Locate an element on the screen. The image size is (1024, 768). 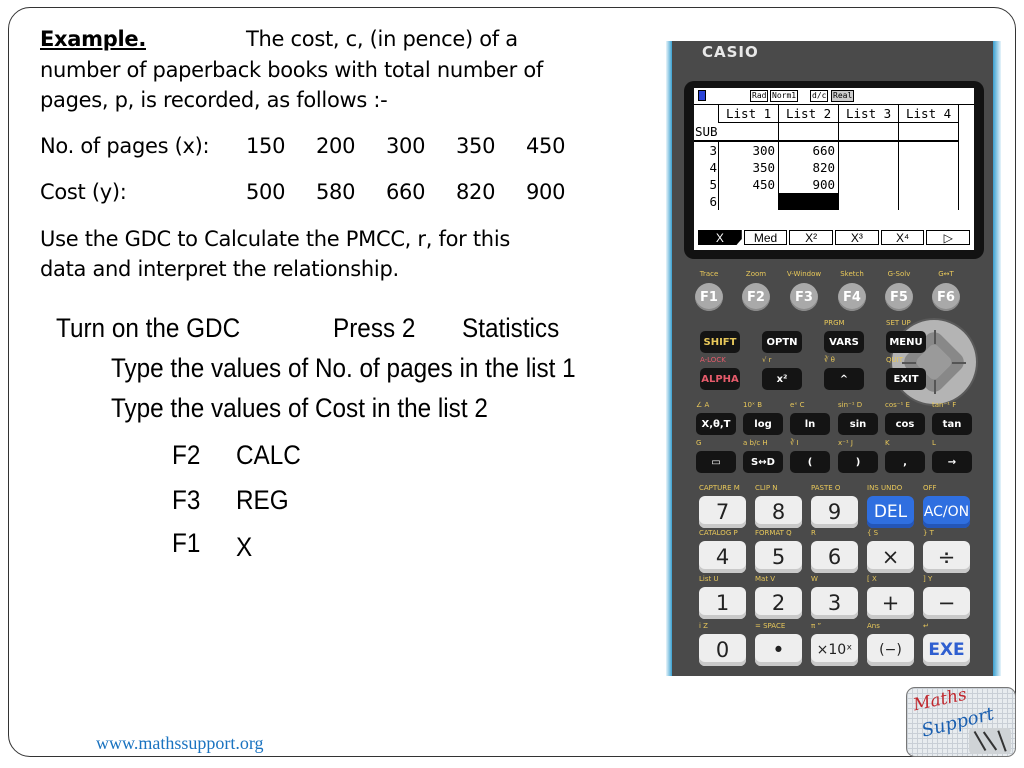
key-symbol-button: ÷ is located at coordinates (946, 557).